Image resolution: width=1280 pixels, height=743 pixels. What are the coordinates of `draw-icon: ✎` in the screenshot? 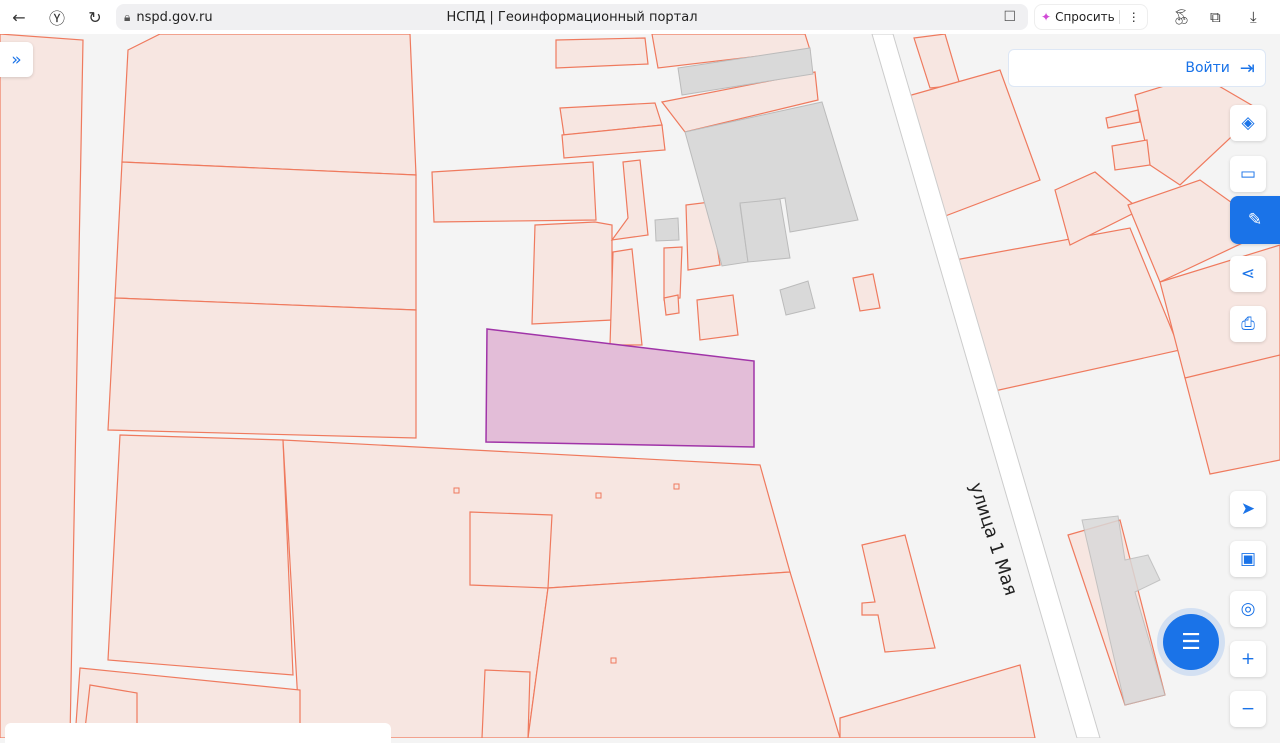 It's located at (1255, 220).